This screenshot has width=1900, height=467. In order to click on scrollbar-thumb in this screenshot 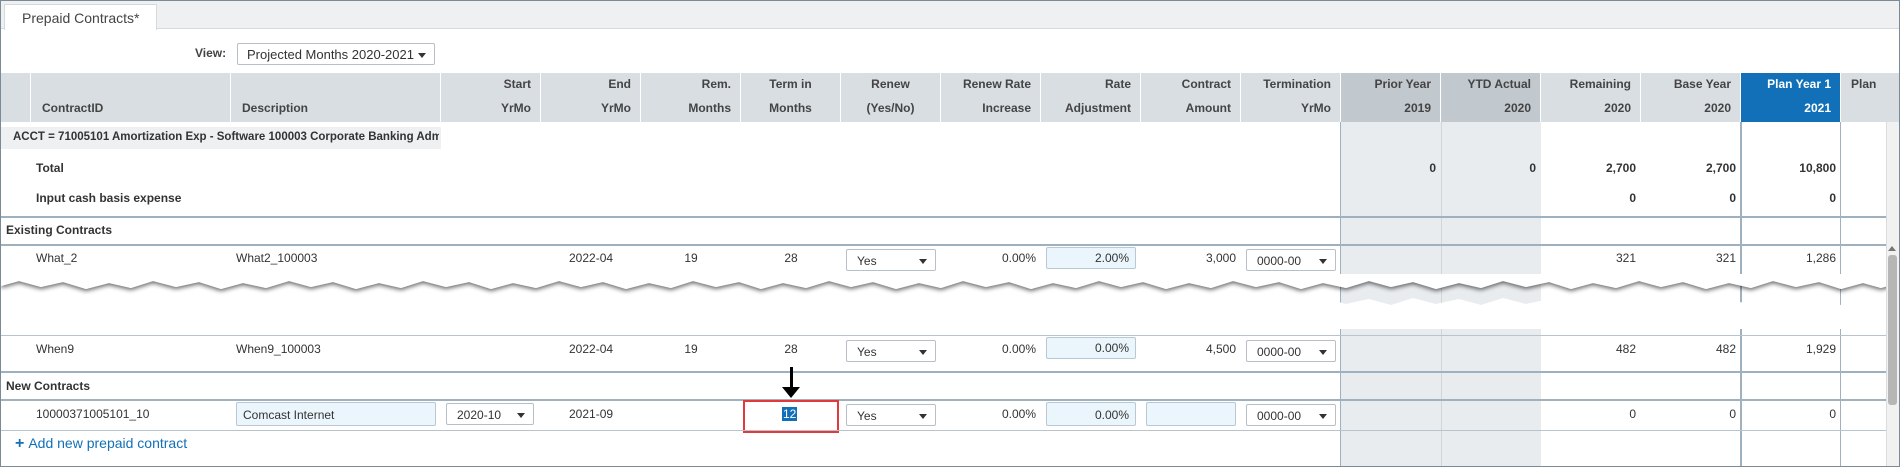, I will do `click(1892, 330)`.